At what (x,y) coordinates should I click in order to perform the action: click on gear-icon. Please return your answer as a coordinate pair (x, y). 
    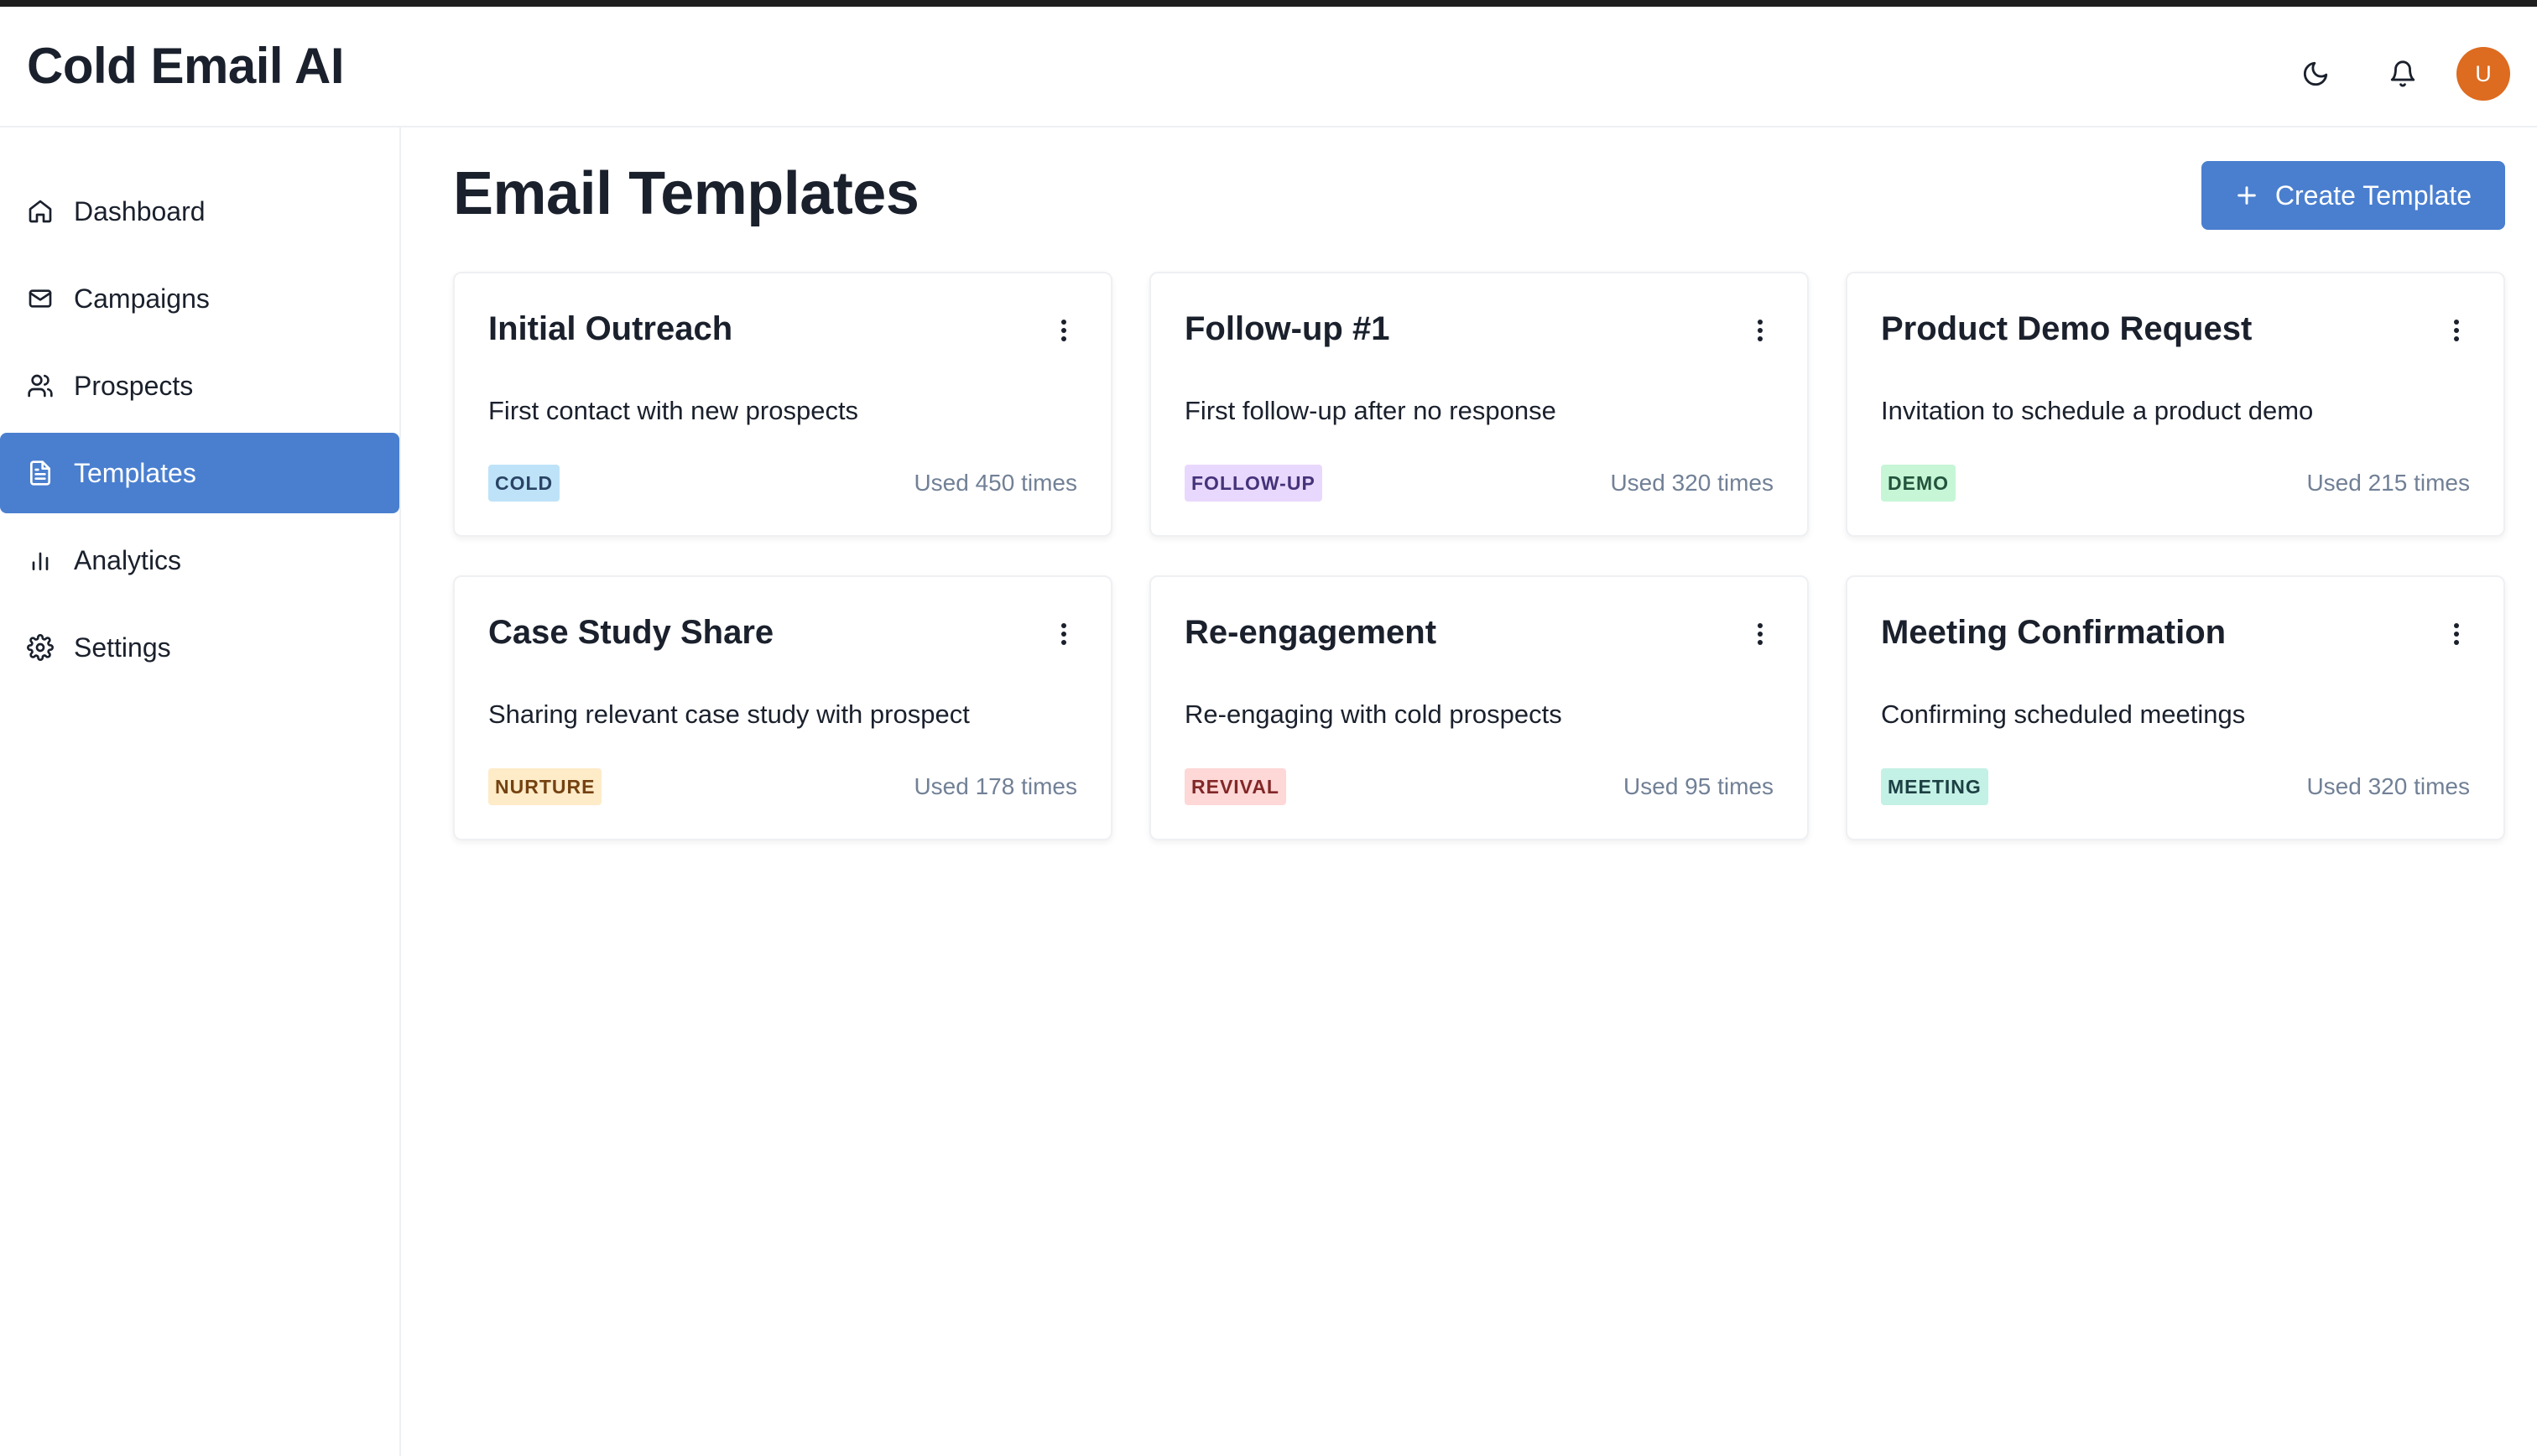
    Looking at the image, I should click on (40, 647).